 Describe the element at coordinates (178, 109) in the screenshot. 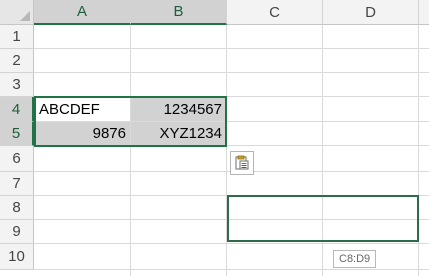

I see `cell-b4: 1234567` at that location.